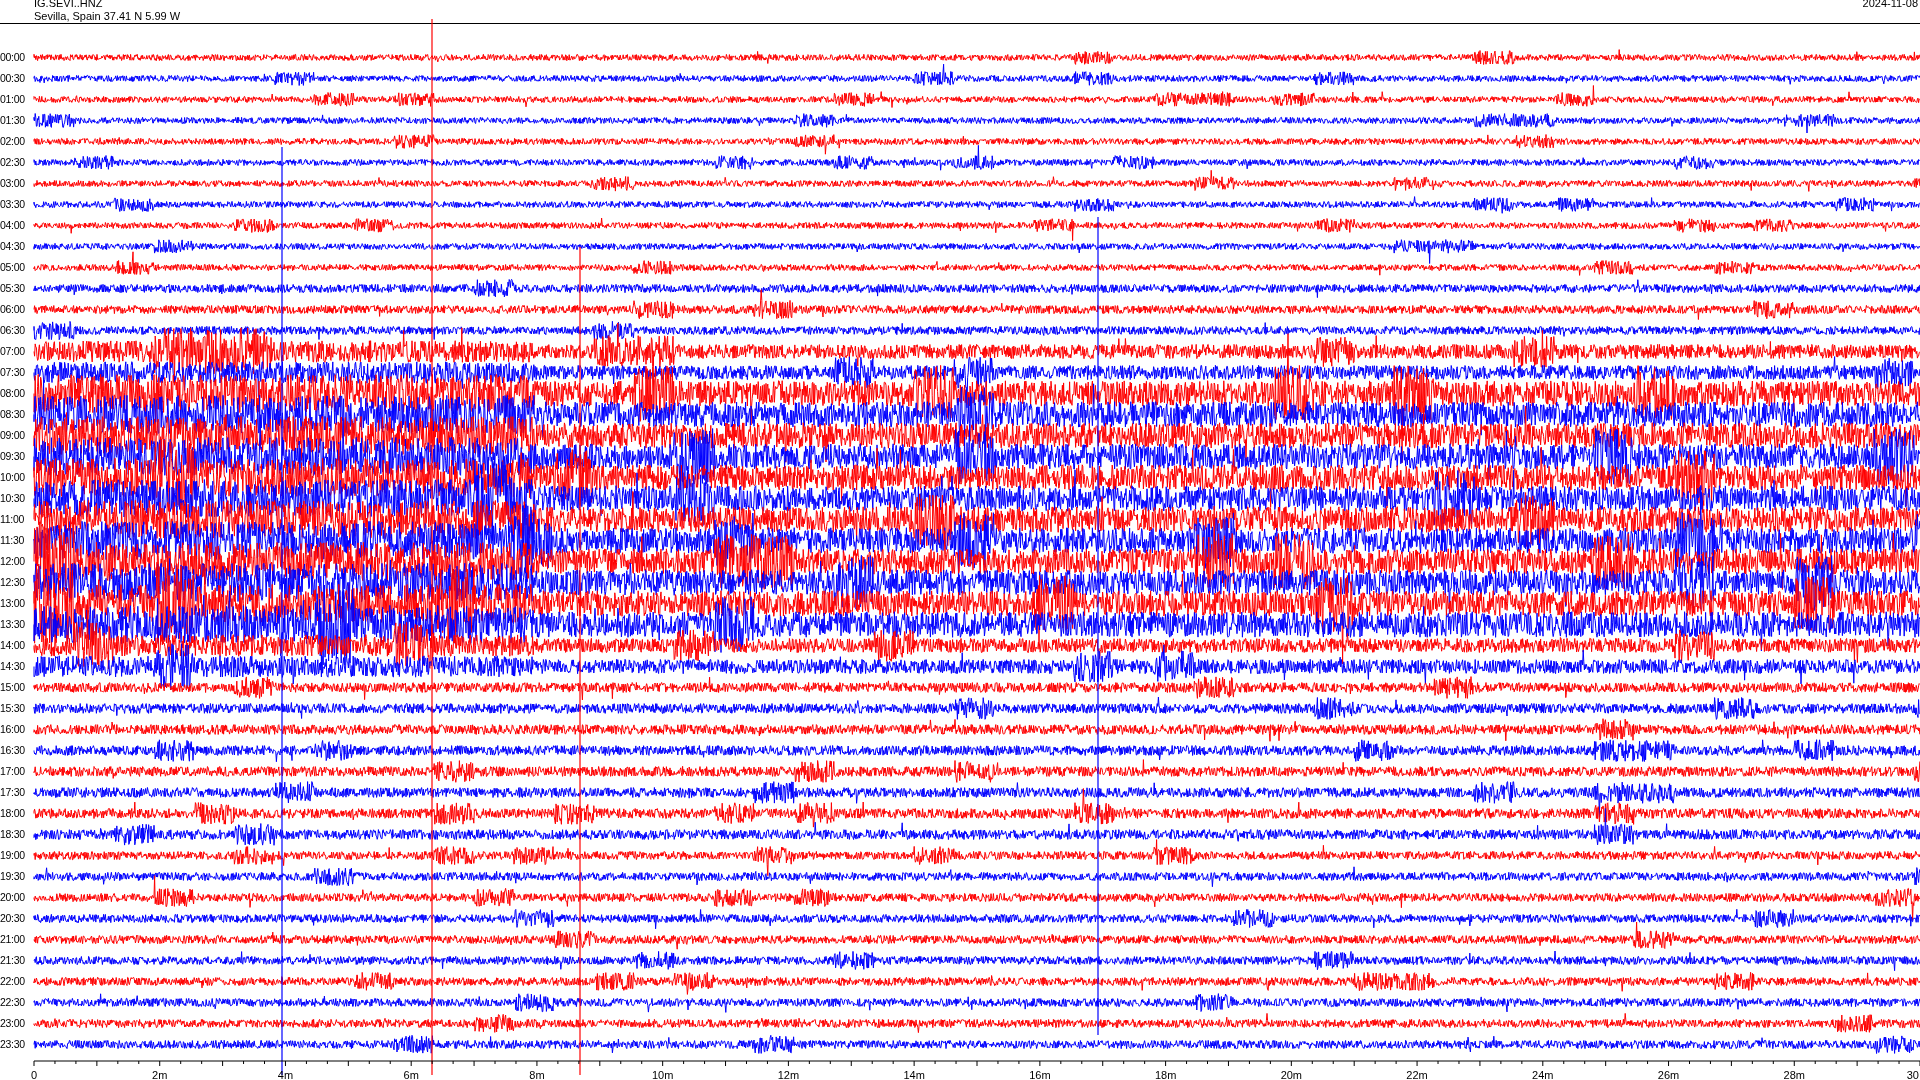 This screenshot has width=1920, height=1080. I want to click on row-time-label: 14:30, so click(13, 666).